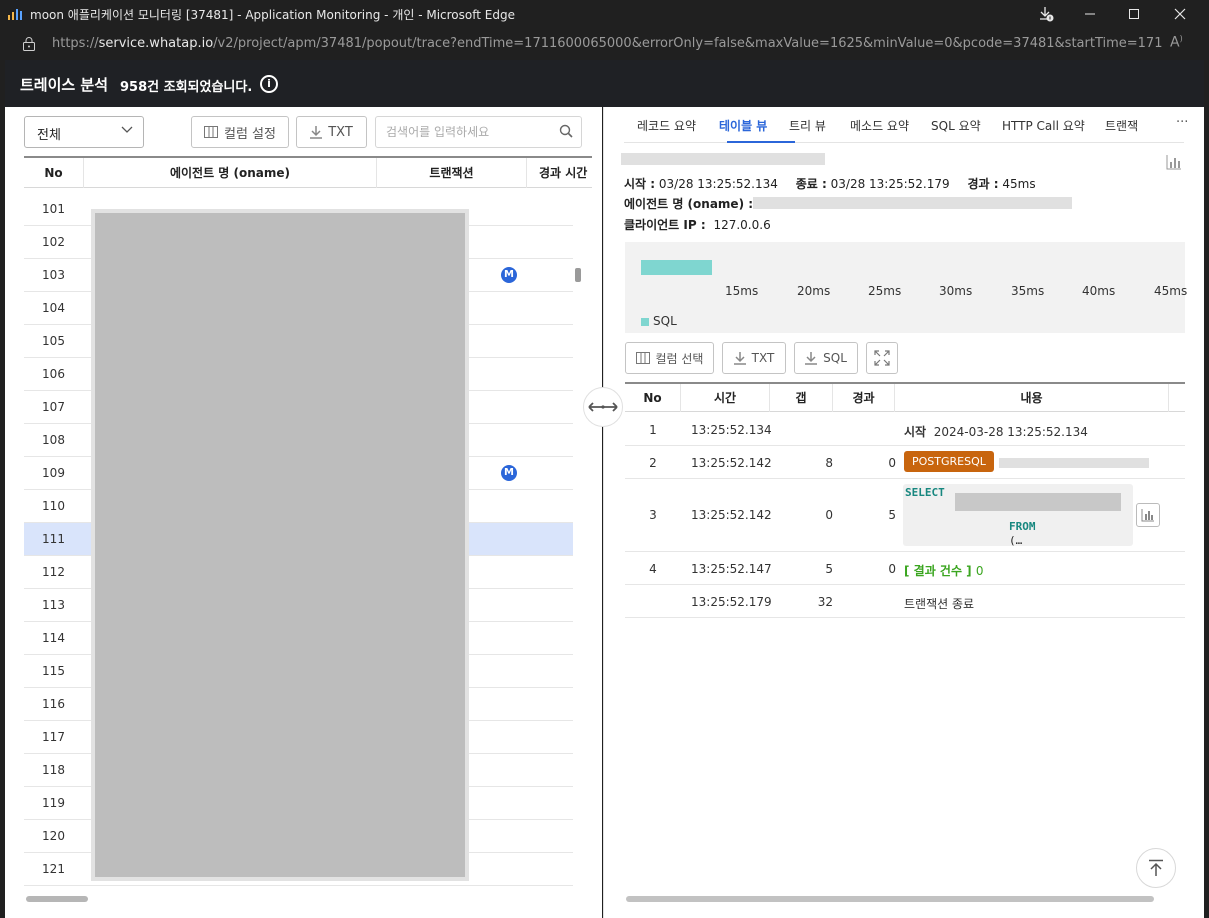 This screenshot has width=1209, height=918. Describe the element at coordinates (250, 134) in the screenshot. I see `column-settings-label: 컬럼 설정` at that location.